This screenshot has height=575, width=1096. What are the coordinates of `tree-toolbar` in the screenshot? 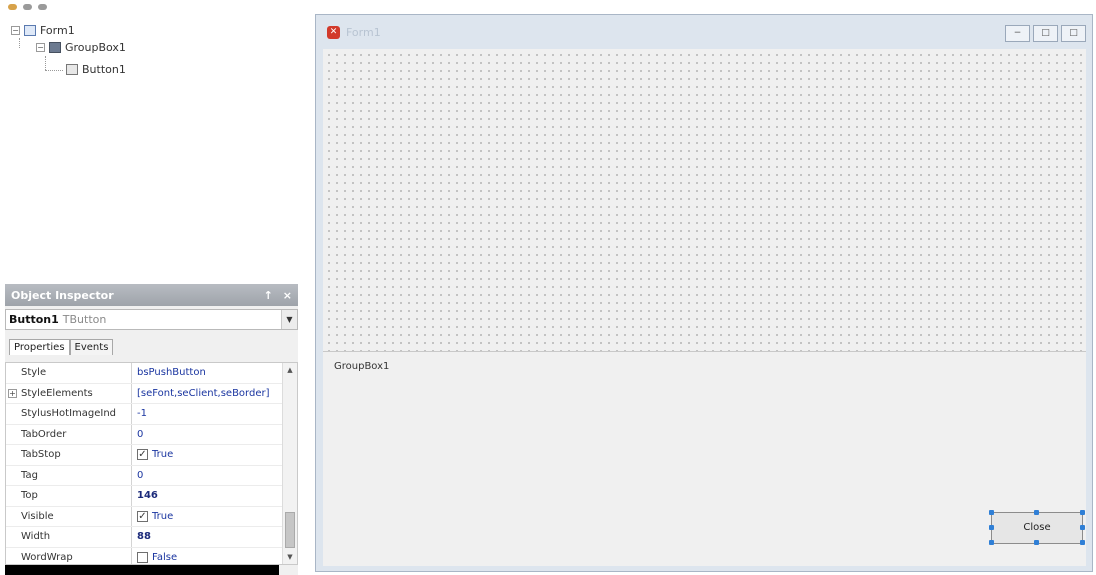 It's located at (68, 5).